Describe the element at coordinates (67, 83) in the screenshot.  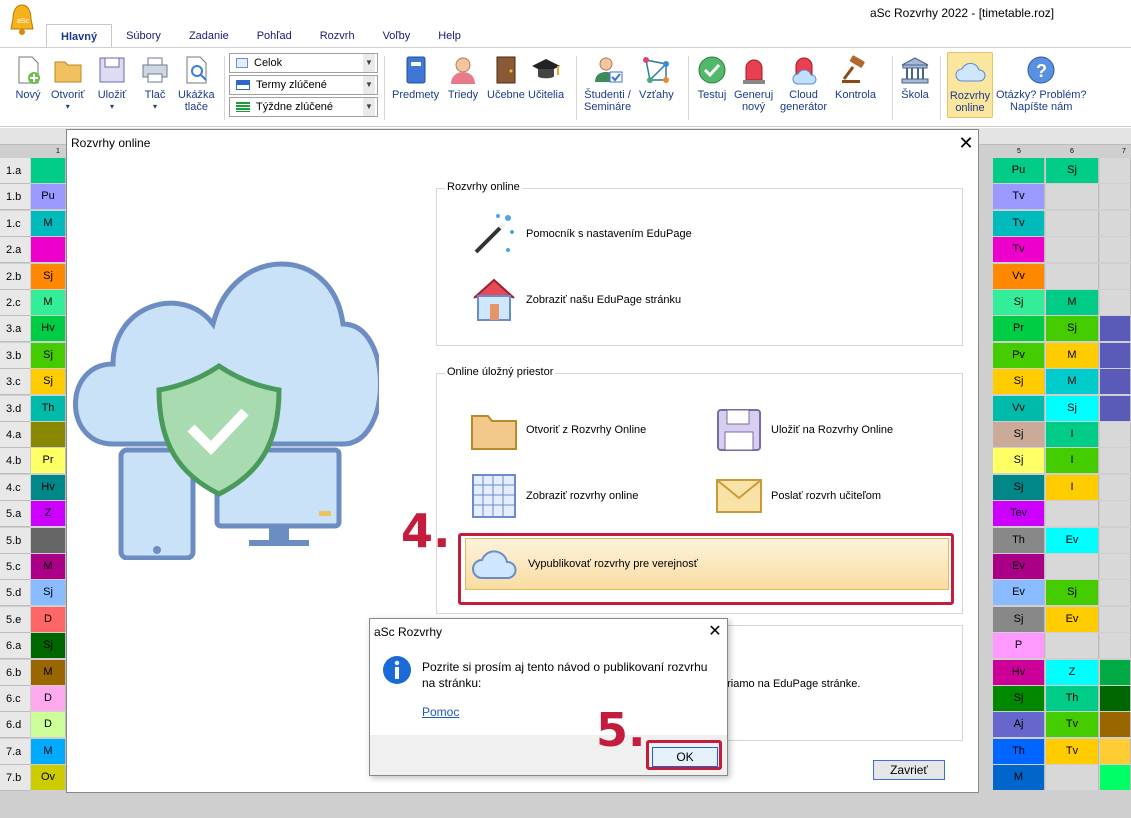
I see `open-button: Otvoriť ▾` at that location.